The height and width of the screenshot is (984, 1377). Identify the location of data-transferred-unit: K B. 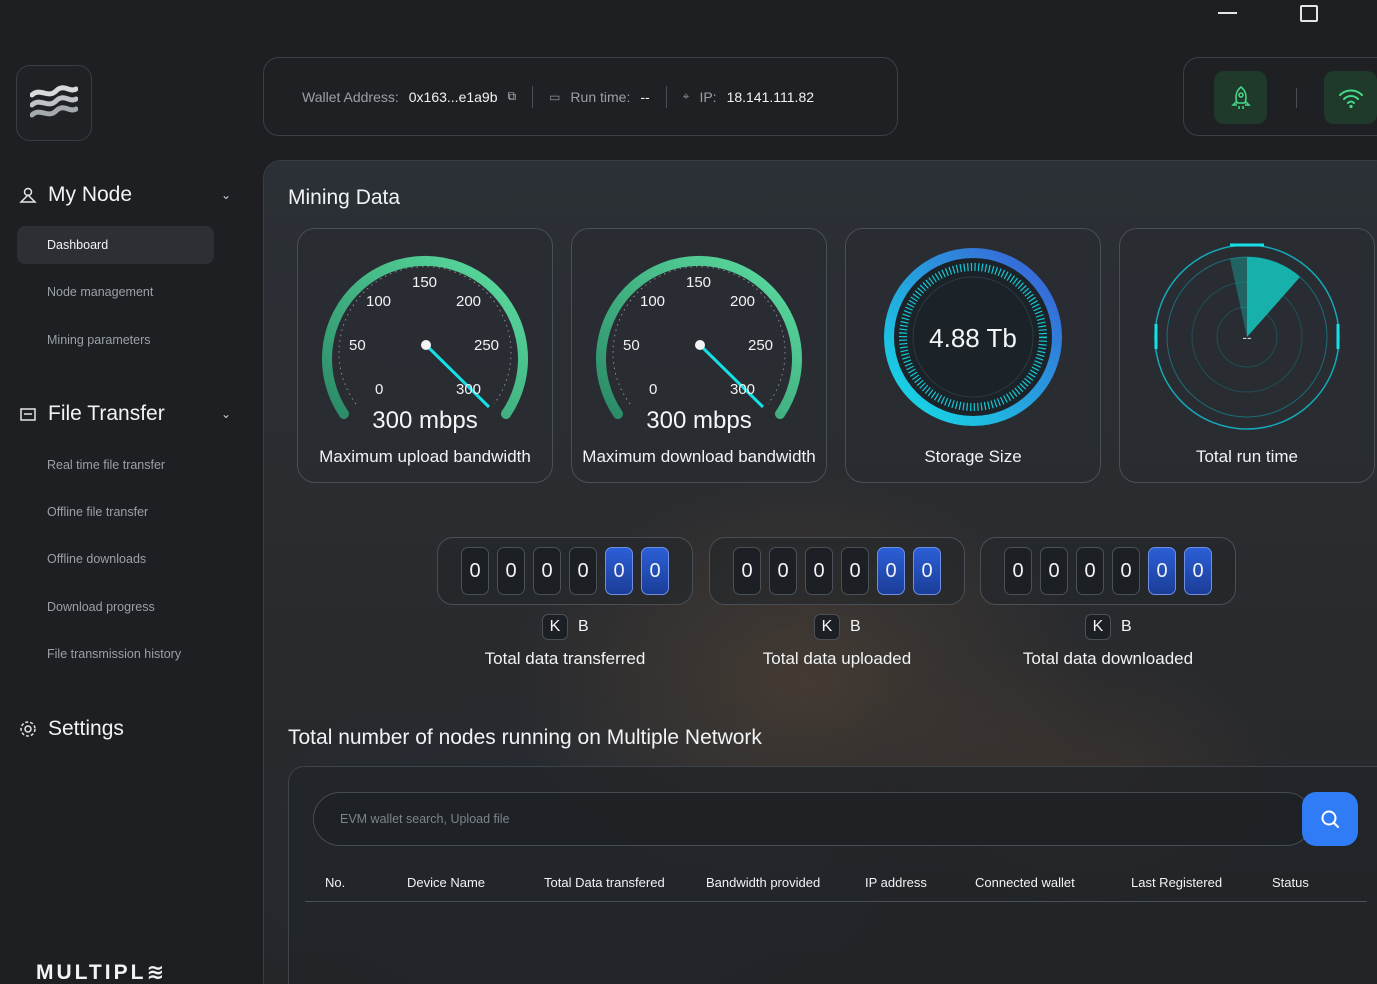
(565, 627).